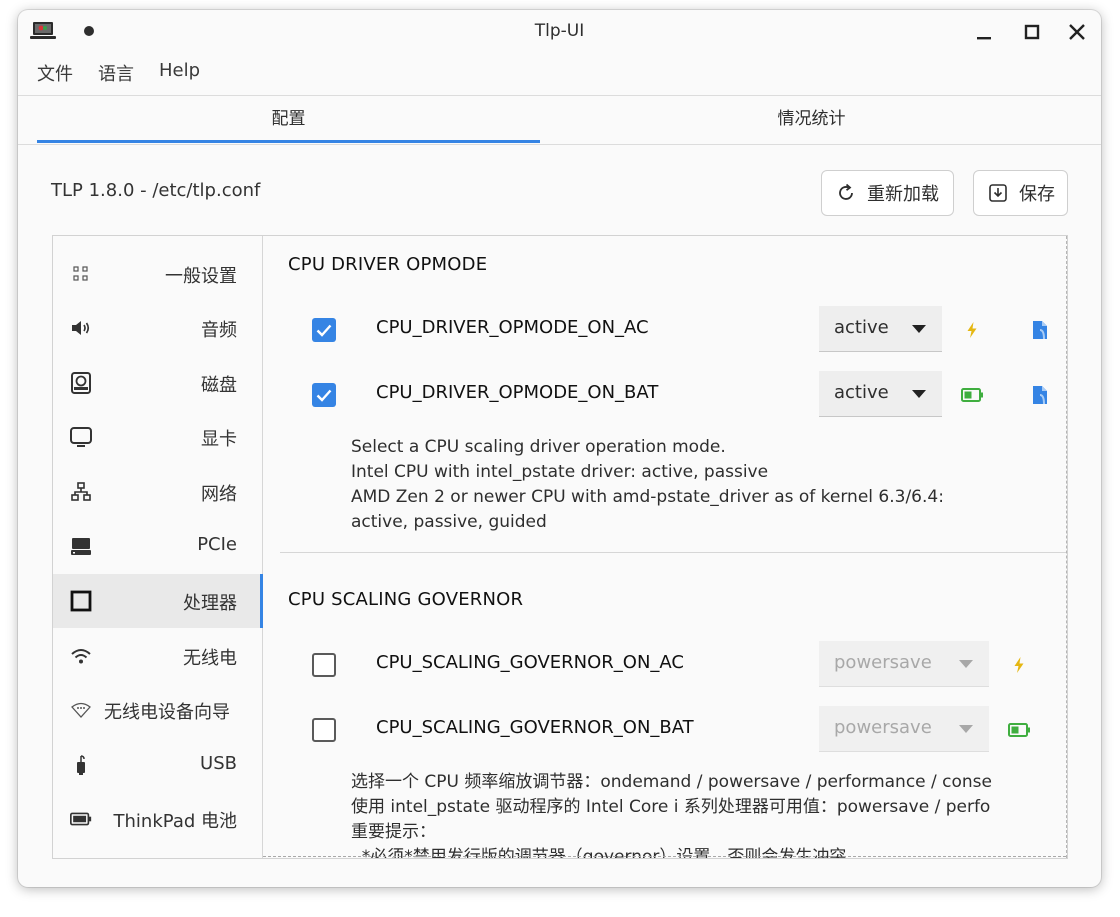 Image resolution: width=1120 pixels, height=917 pixels. What do you see at coordinates (157, 765) in the screenshot?
I see `sidebar-item-usb: USB` at bounding box center [157, 765].